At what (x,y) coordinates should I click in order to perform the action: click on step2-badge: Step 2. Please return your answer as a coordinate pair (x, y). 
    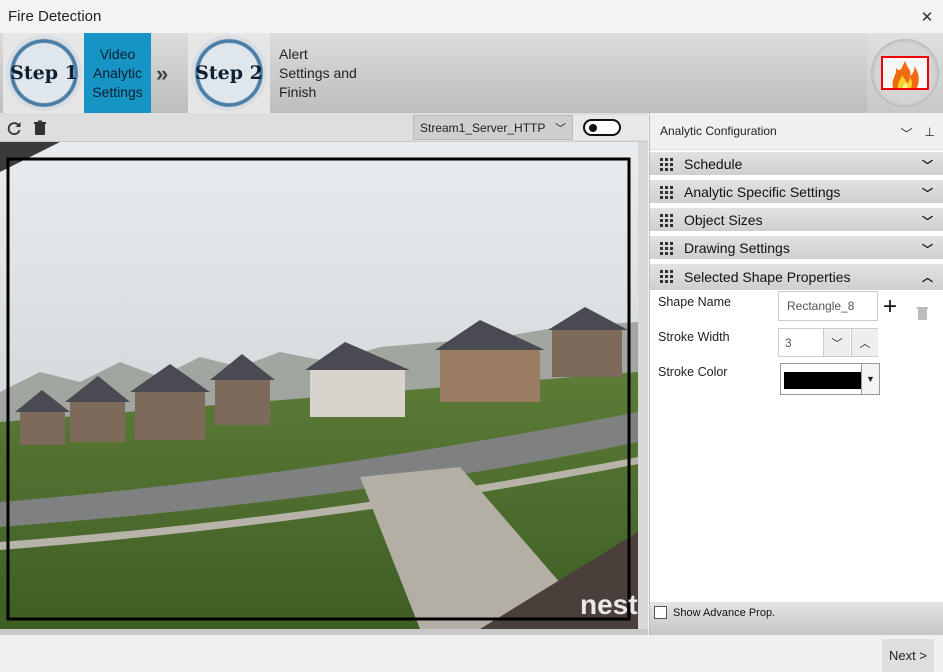
    Looking at the image, I should click on (229, 73).